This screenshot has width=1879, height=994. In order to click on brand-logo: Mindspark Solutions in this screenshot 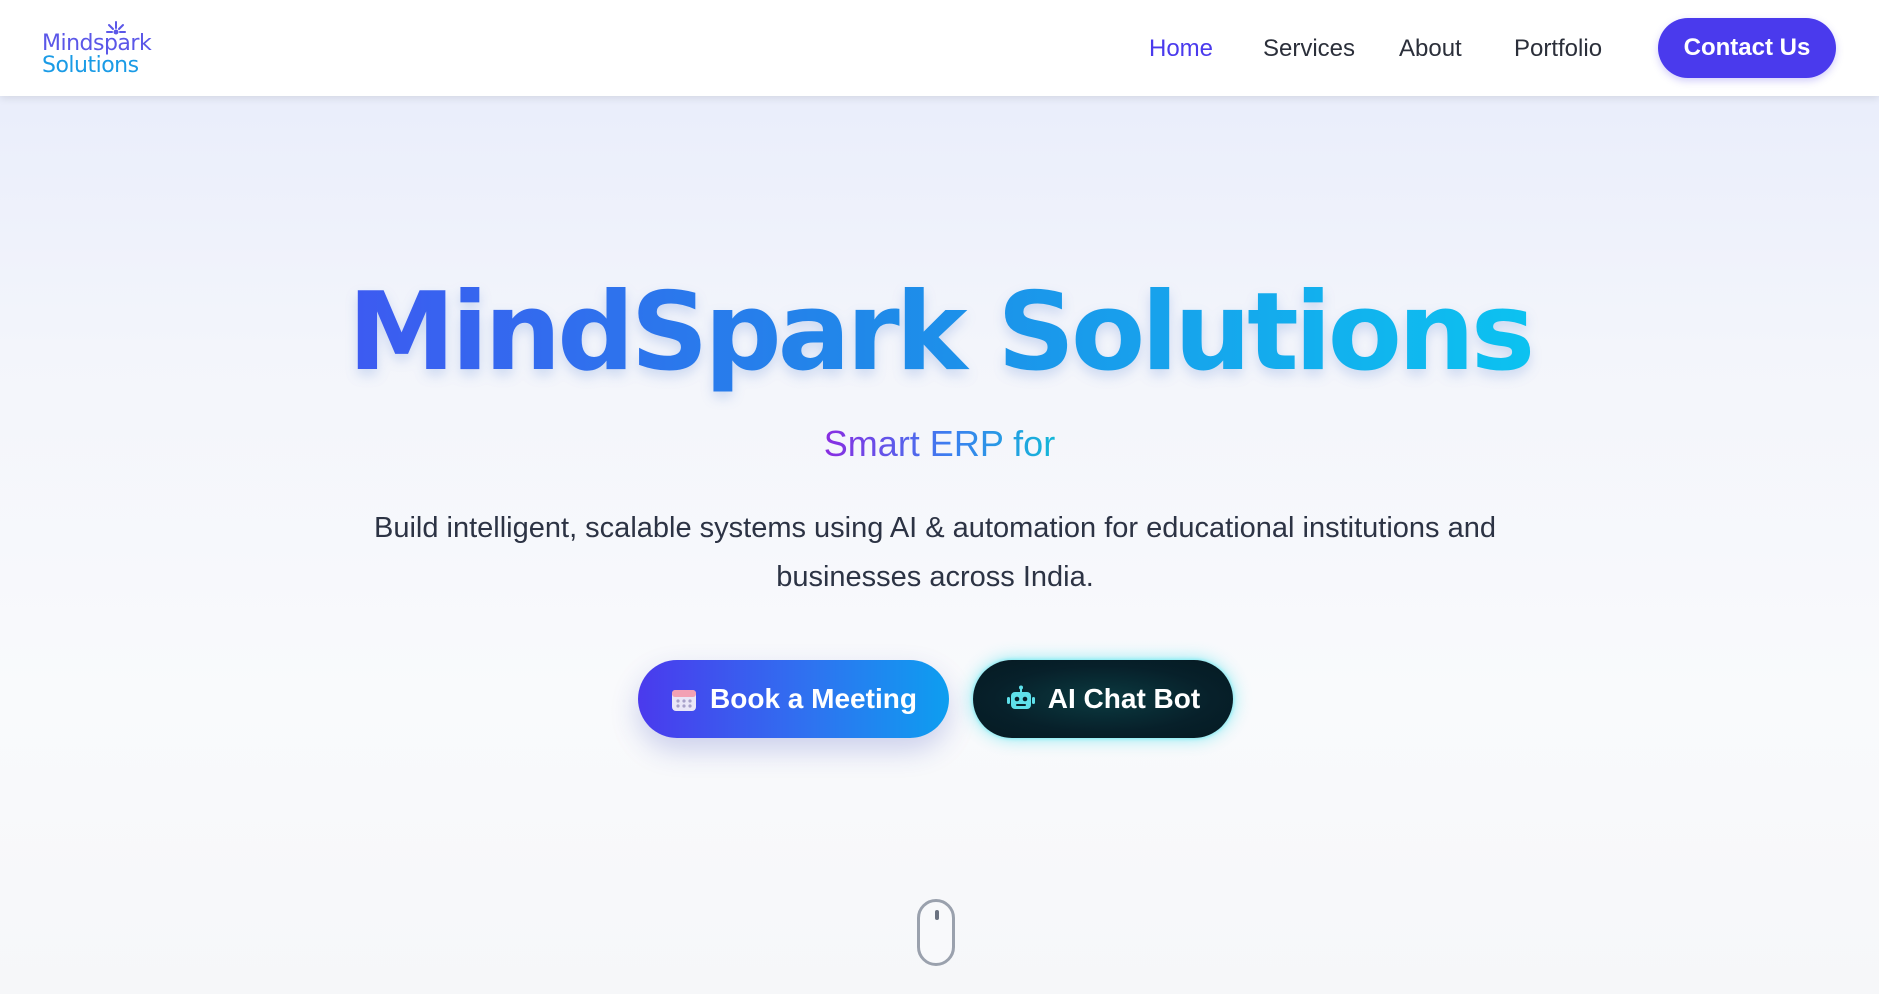, I will do `click(107, 50)`.